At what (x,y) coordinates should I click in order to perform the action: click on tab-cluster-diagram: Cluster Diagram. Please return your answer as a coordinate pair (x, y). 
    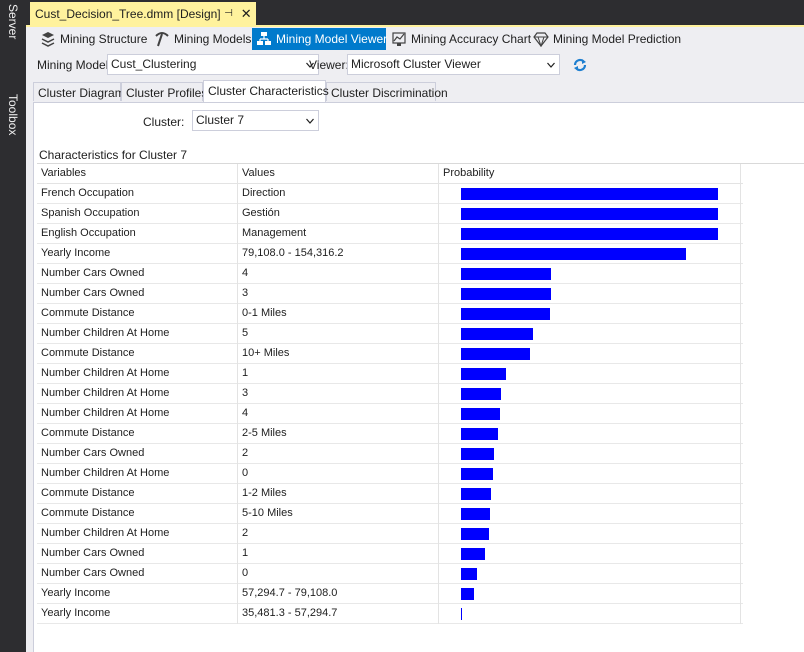
    Looking at the image, I should click on (79, 91).